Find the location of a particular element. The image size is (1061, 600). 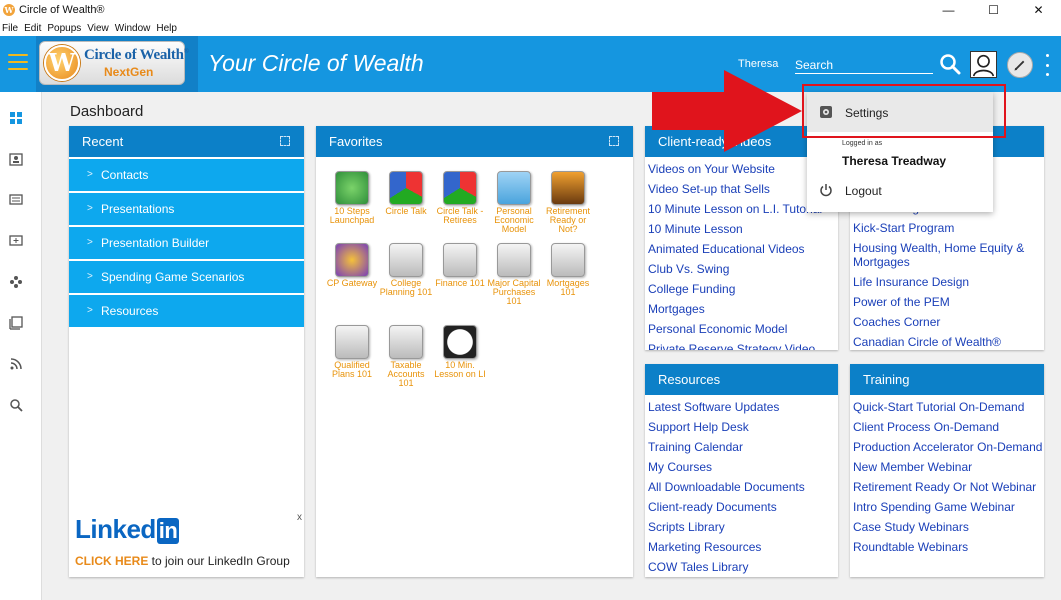

minimize-button: — is located at coordinates (948, 10).